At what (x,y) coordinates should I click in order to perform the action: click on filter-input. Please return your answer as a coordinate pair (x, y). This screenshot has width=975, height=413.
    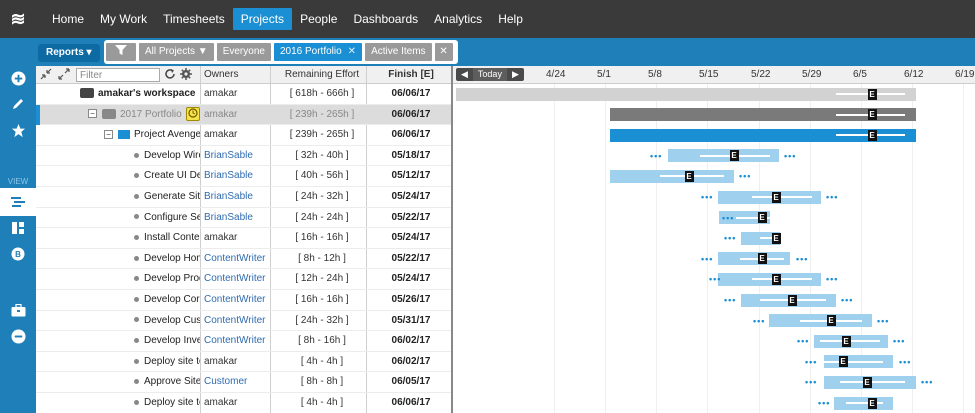
    Looking at the image, I should click on (118, 75).